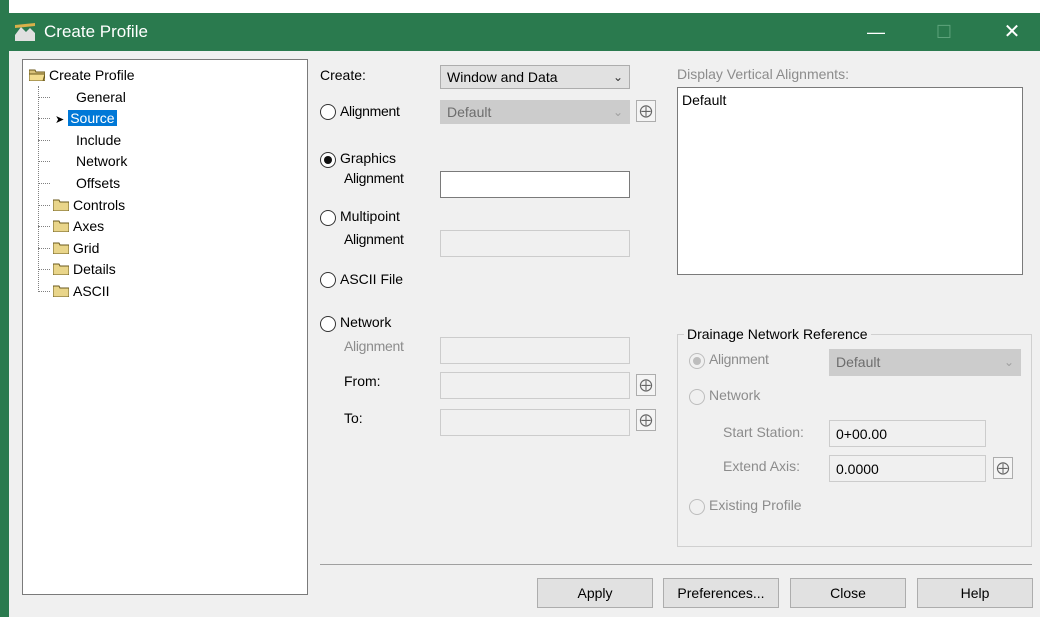 The height and width of the screenshot is (617, 1040). Describe the element at coordinates (96, 31) in the screenshot. I see `window-title: Create Profile` at that location.